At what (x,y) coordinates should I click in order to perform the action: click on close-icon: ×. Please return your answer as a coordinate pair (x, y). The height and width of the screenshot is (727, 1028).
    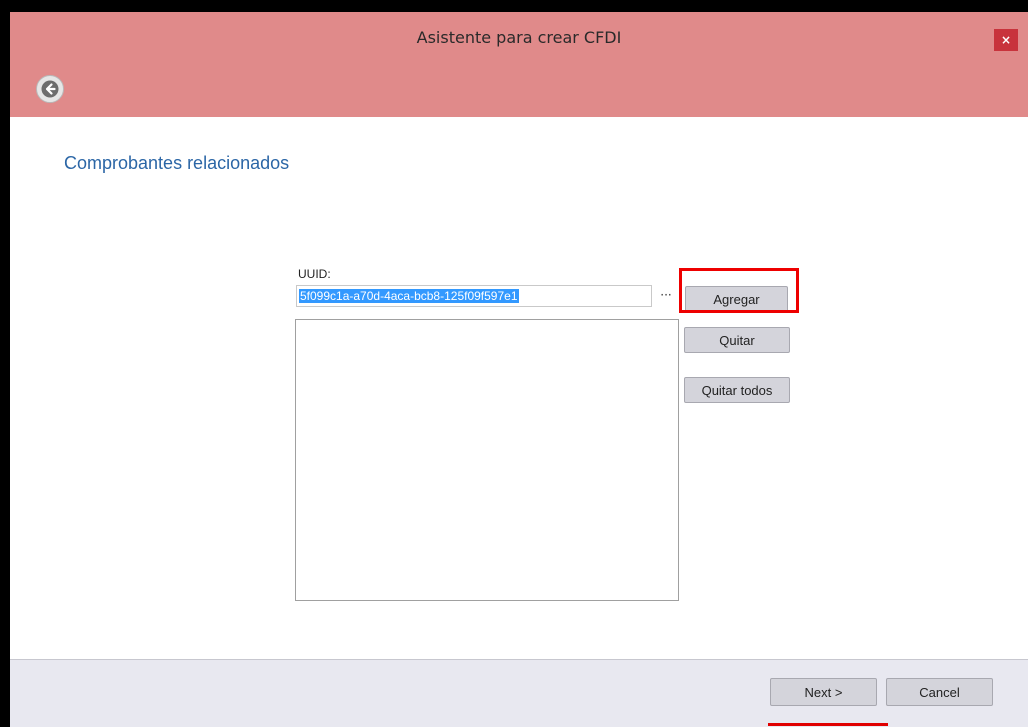
    Looking at the image, I should click on (1006, 40).